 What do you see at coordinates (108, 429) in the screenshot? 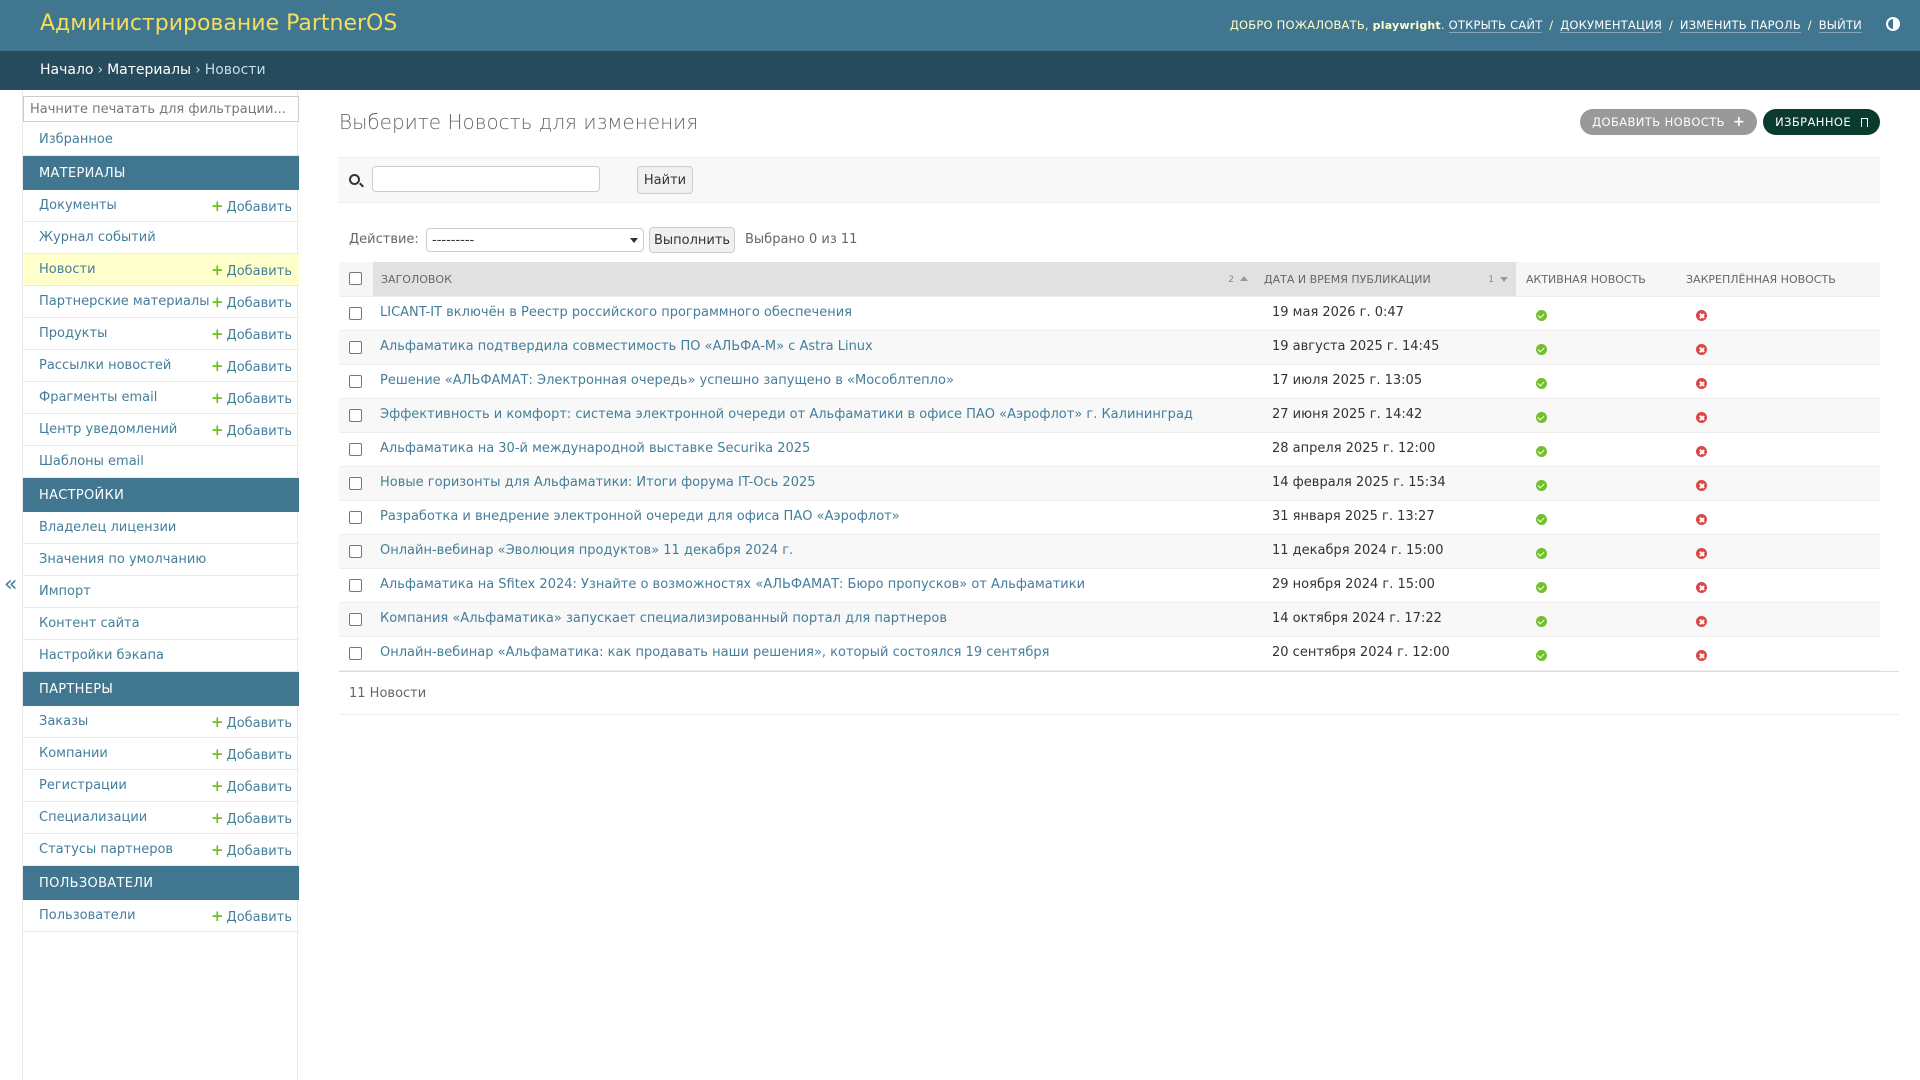
I see `sidebar-item-label: Центр уведомлений` at bounding box center [108, 429].